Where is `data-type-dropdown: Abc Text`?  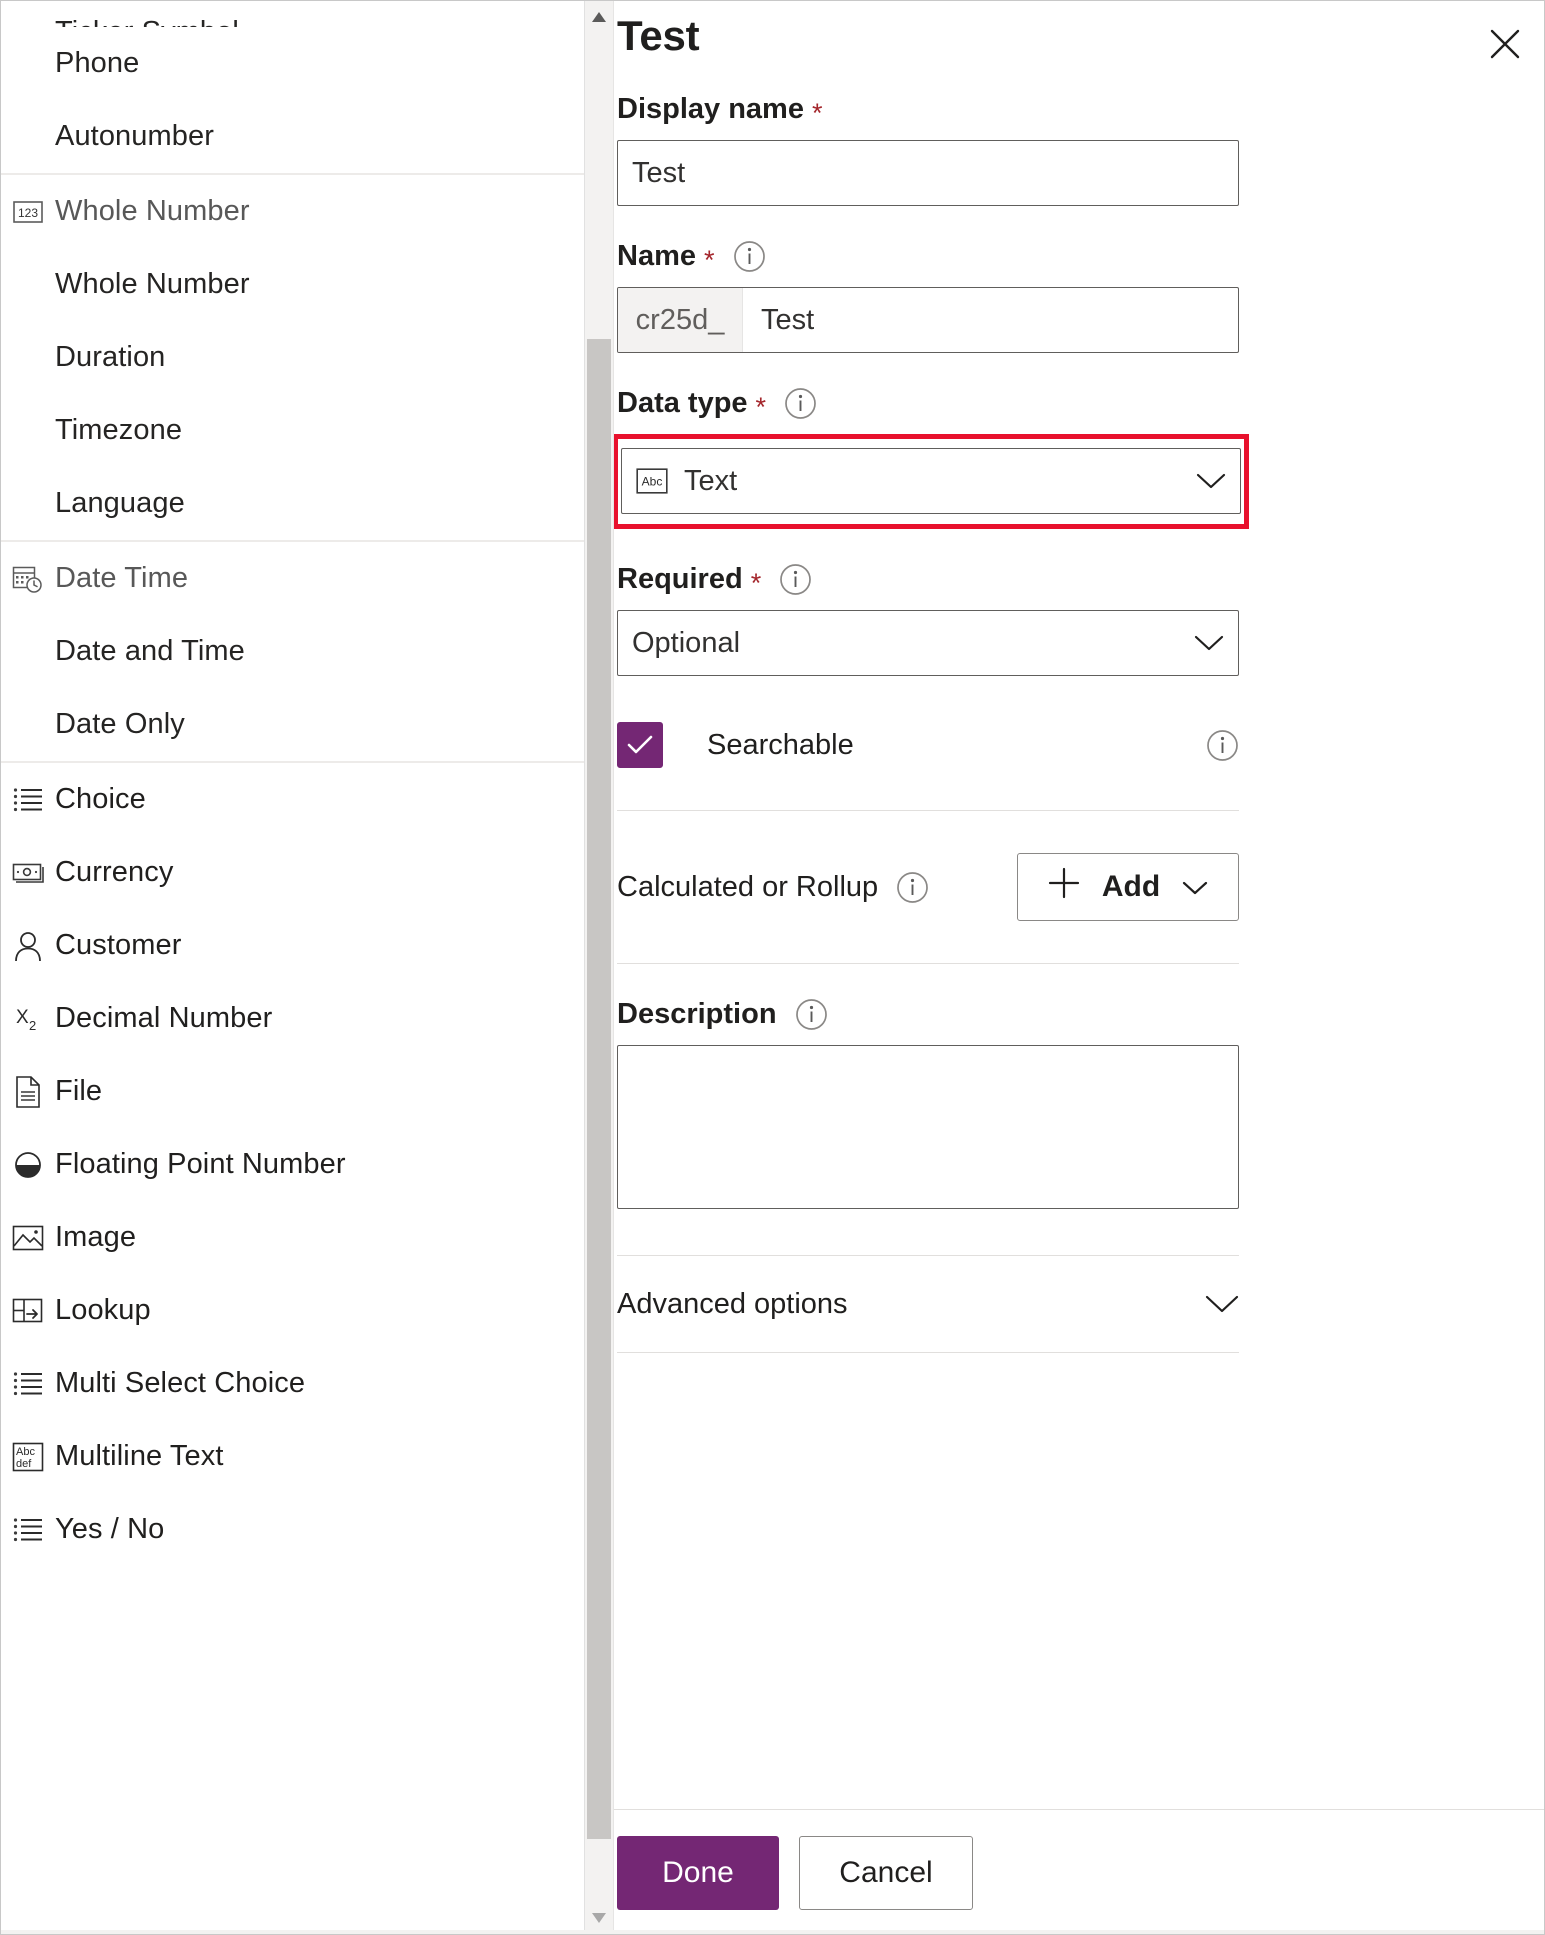 data-type-dropdown: Abc Text is located at coordinates (931, 481).